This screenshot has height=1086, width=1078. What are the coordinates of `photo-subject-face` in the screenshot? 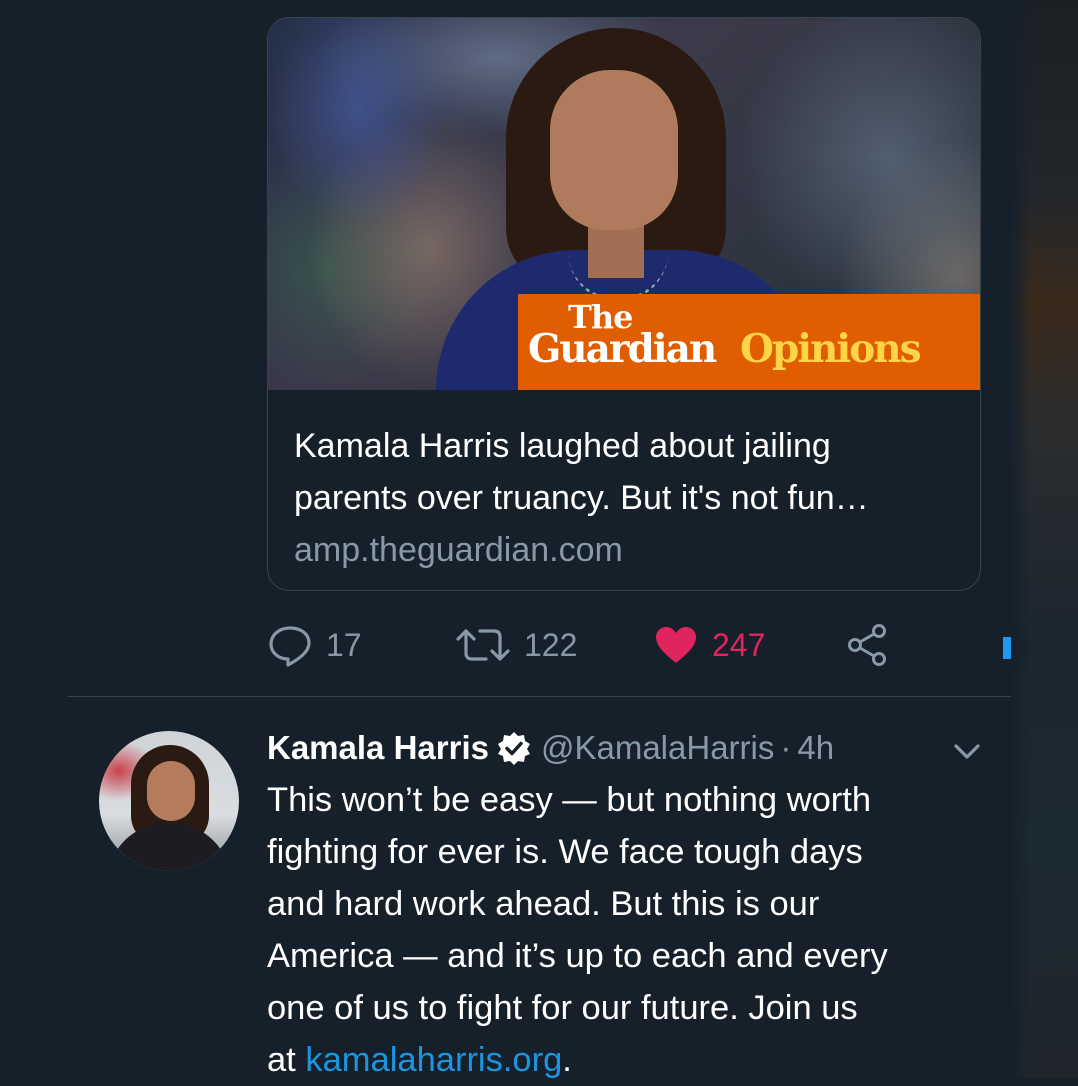 It's located at (614, 150).